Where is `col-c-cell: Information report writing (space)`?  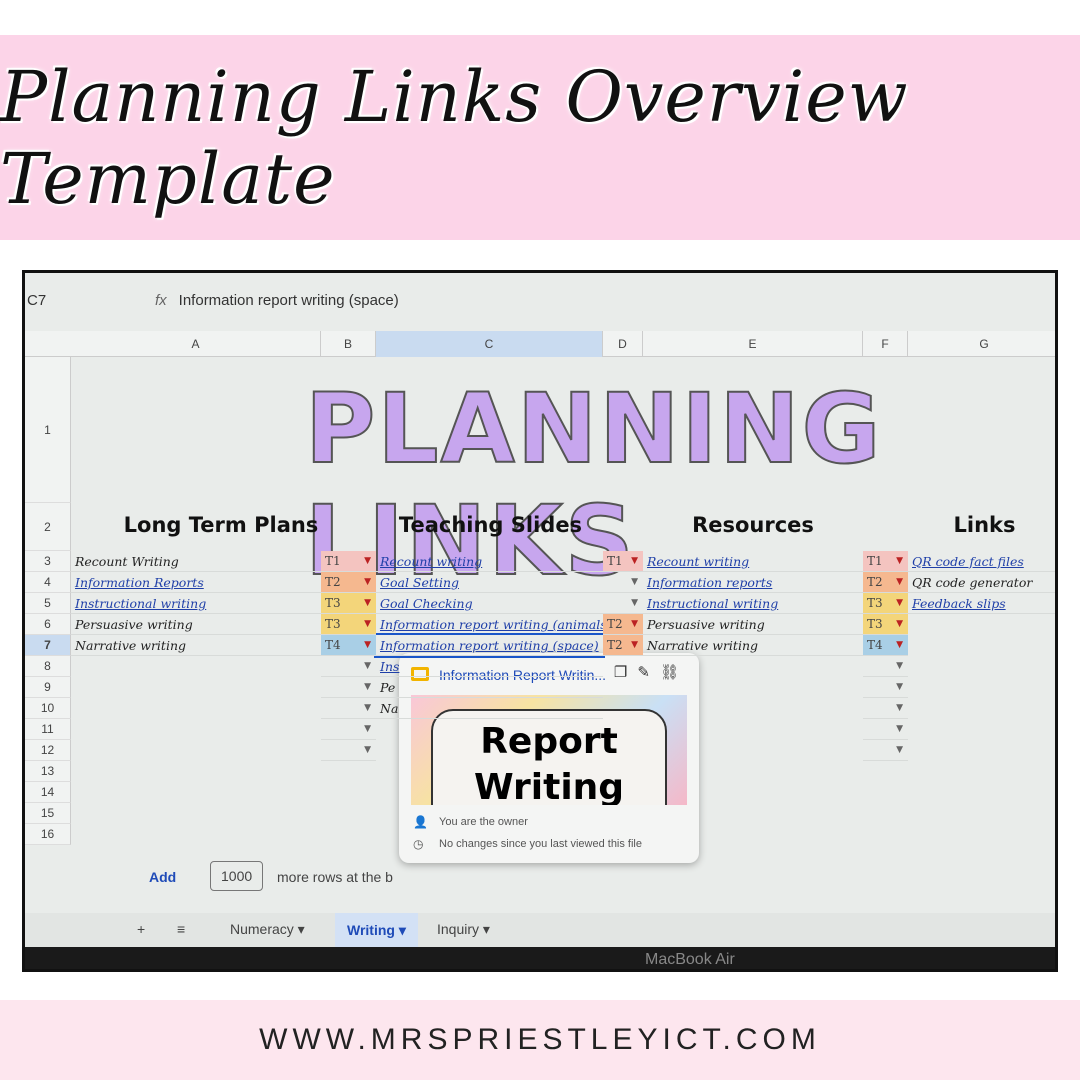
col-c-cell: Information report writing (space) is located at coordinates (489, 645).